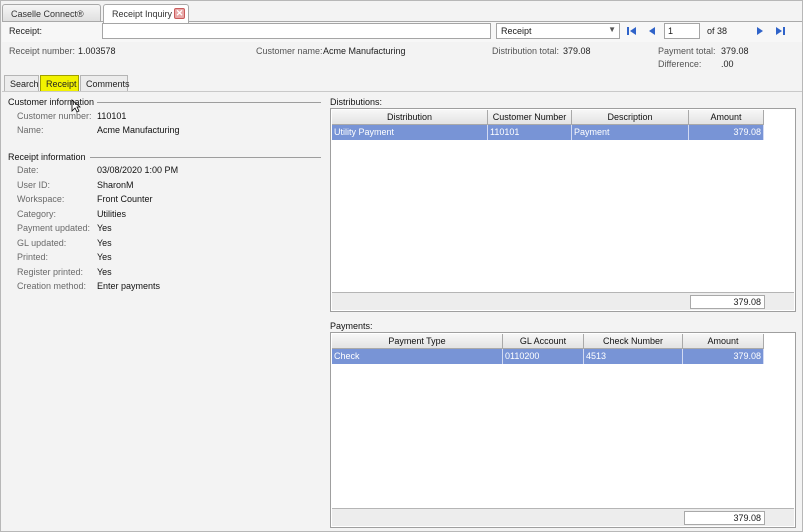 Image resolution: width=803 pixels, height=532 pixels. What do you see at coordinates (543, 356) in the screenshot?
I see `gl-account-cell: 0110200` at bounding box center [543, 356].